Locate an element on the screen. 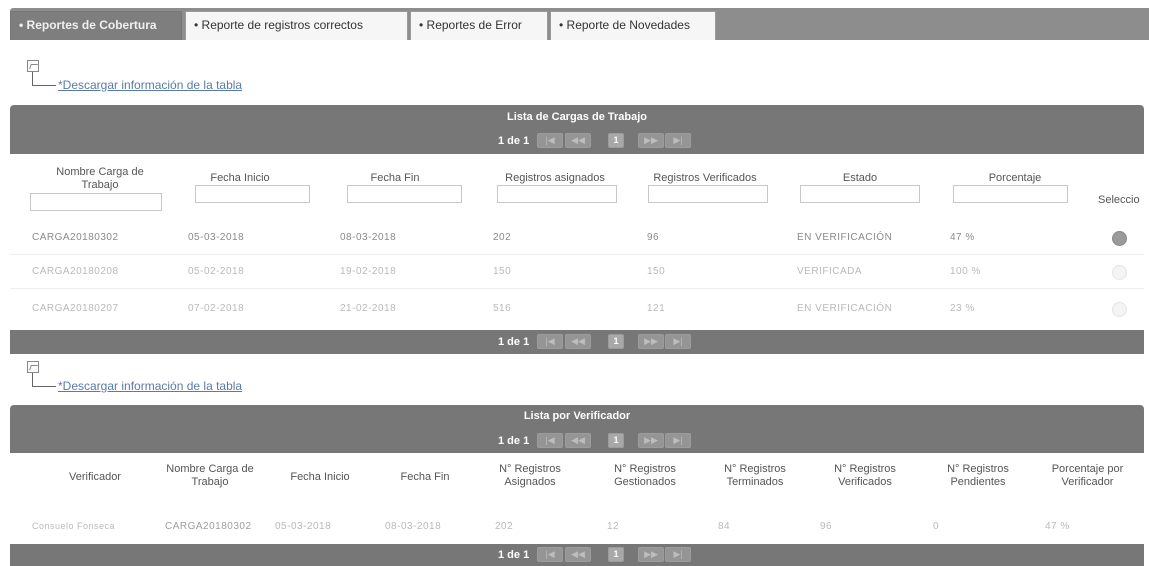 The image size is (1149, 566). table1-title: Lista de Cargas de Trabajo is located at coordinates (577, 117).